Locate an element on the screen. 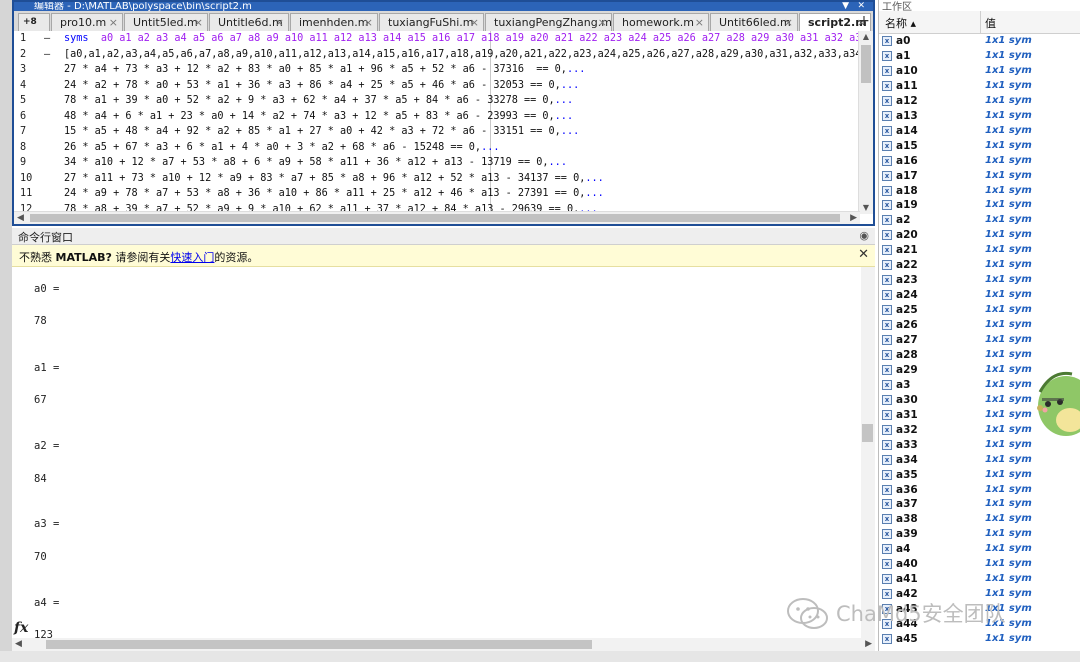 This screenshot has width=1080, height=662. workspace-variable-row: x a16 1x1 sym is located at coordinates (979, 161).